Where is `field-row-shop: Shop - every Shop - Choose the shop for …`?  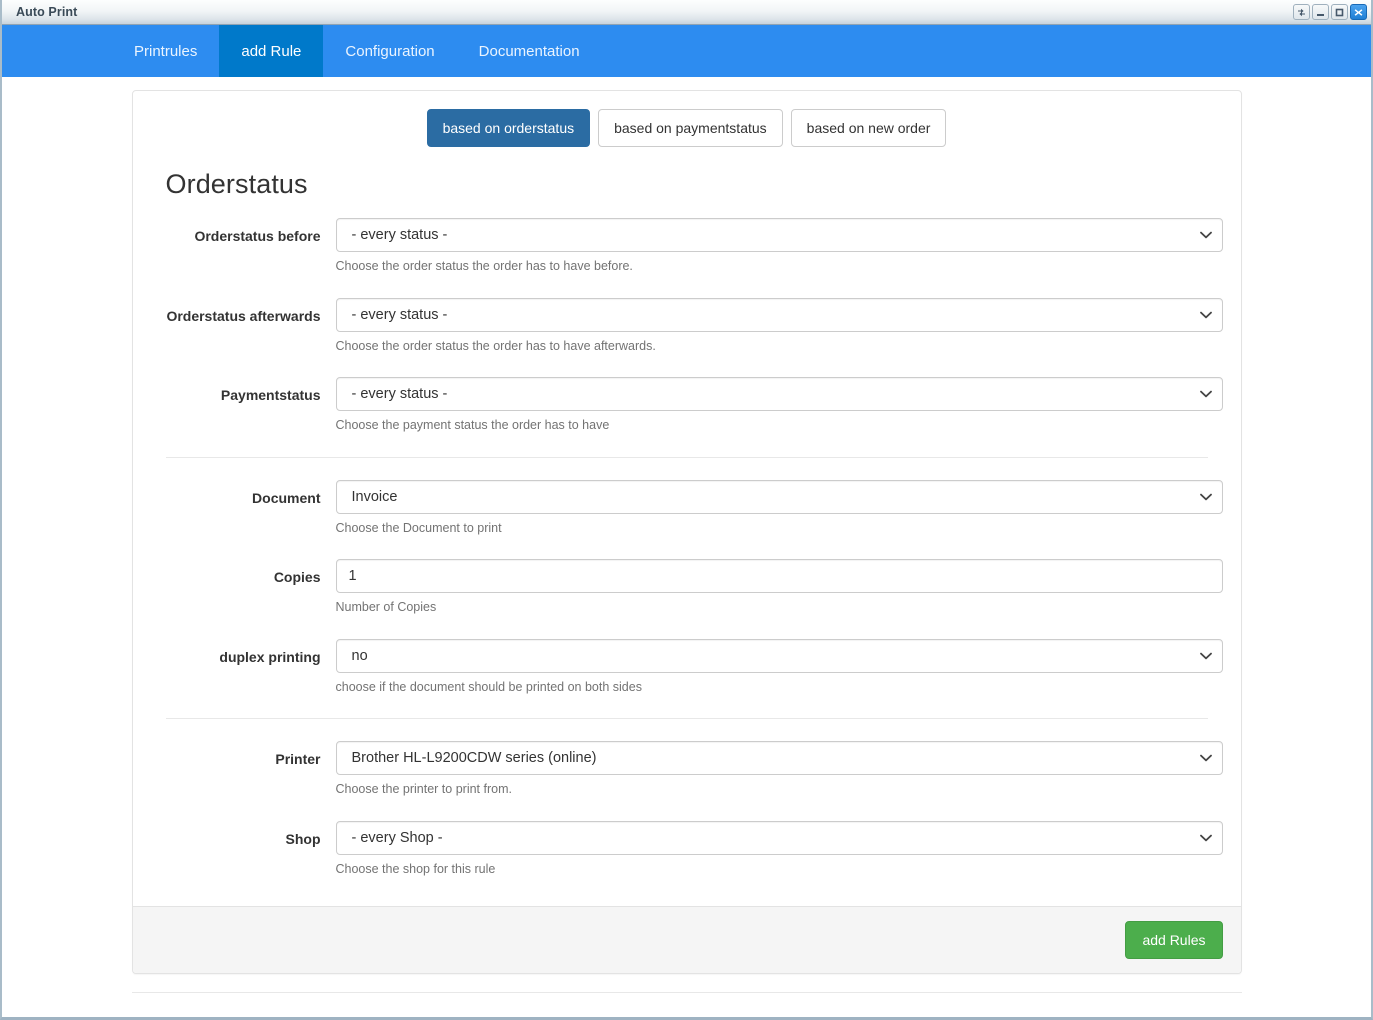 field-row-shop: Shop - every Shop - Choose the shop for … is located at coordinates (687, 856).